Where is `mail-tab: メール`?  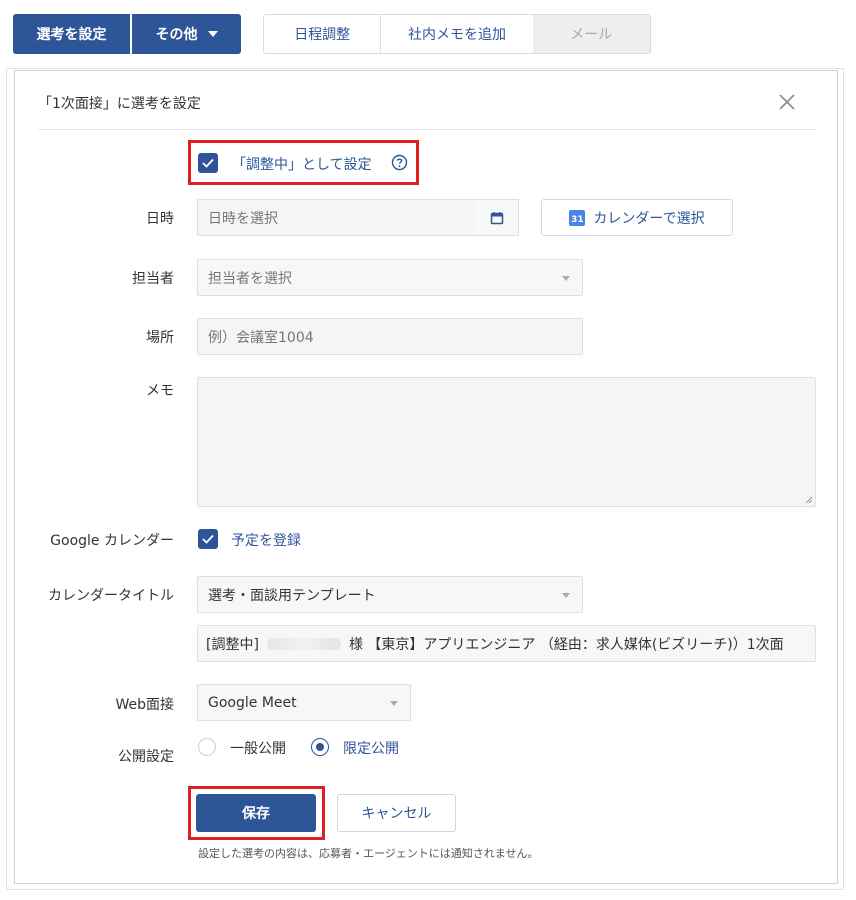
mail-tab: メール is located at coordinates (591, 34).